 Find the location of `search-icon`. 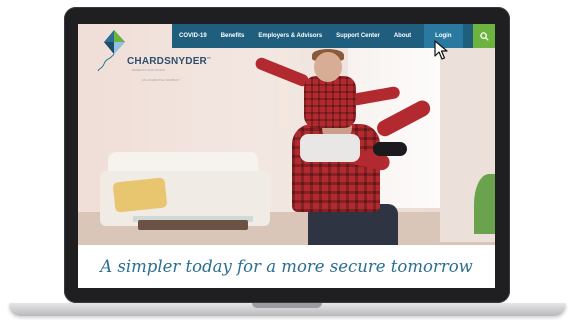

search-icon is located at coordinates (484, 36).